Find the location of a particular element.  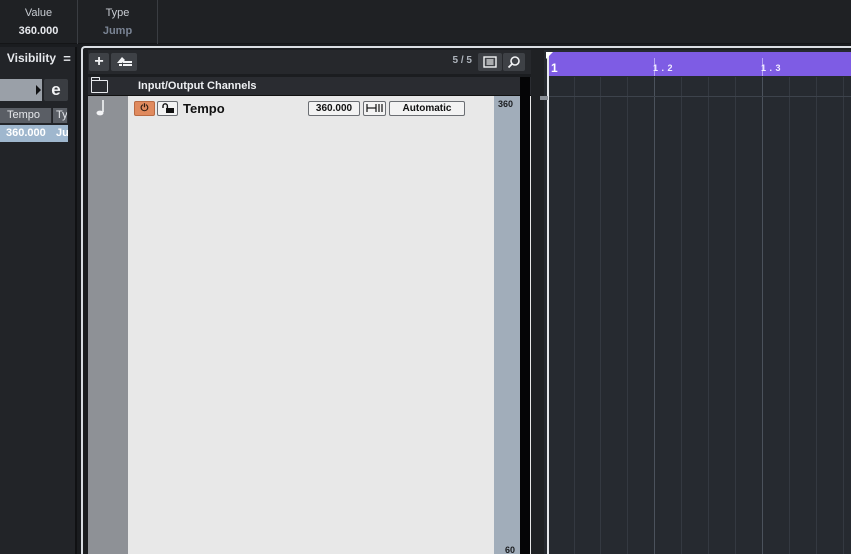

track-type-column is located at coordinates (108, 315).